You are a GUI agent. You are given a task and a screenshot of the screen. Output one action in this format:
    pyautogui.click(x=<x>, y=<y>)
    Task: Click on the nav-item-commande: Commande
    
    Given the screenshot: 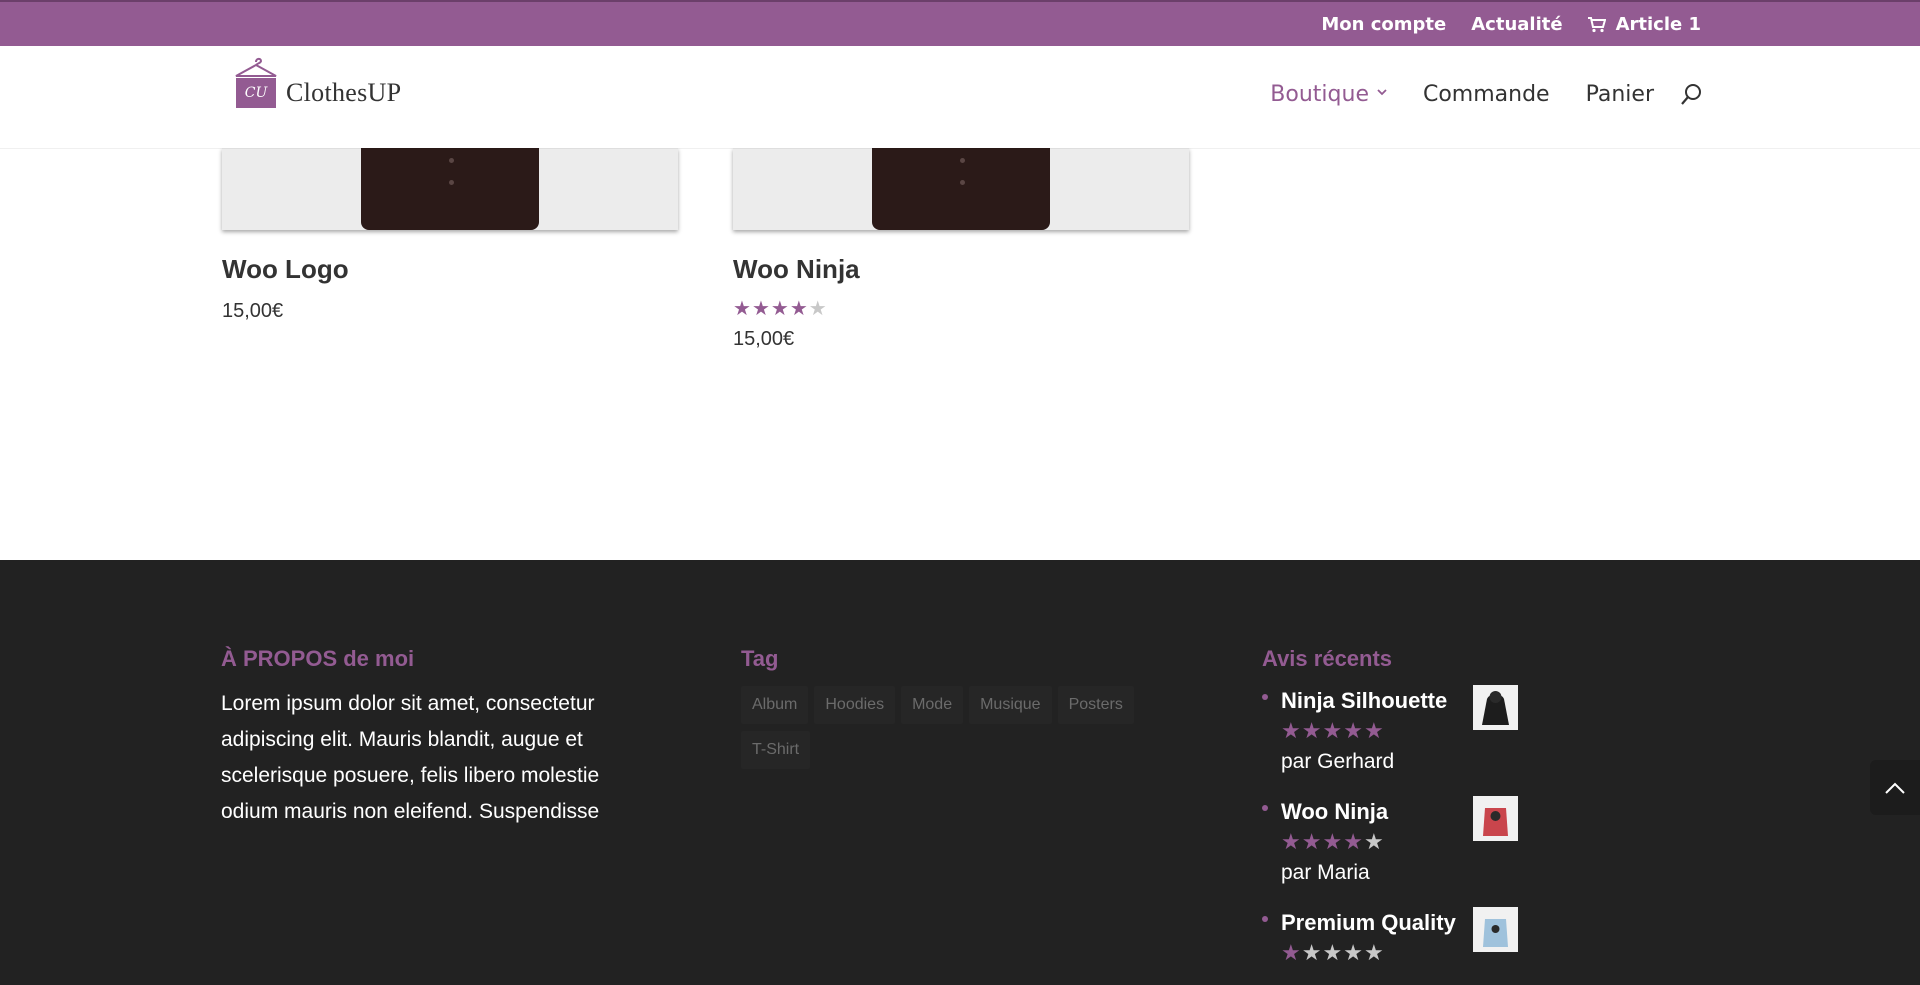 What is the action you would take?
    pyautogui.click(x=1486, y=94)
    